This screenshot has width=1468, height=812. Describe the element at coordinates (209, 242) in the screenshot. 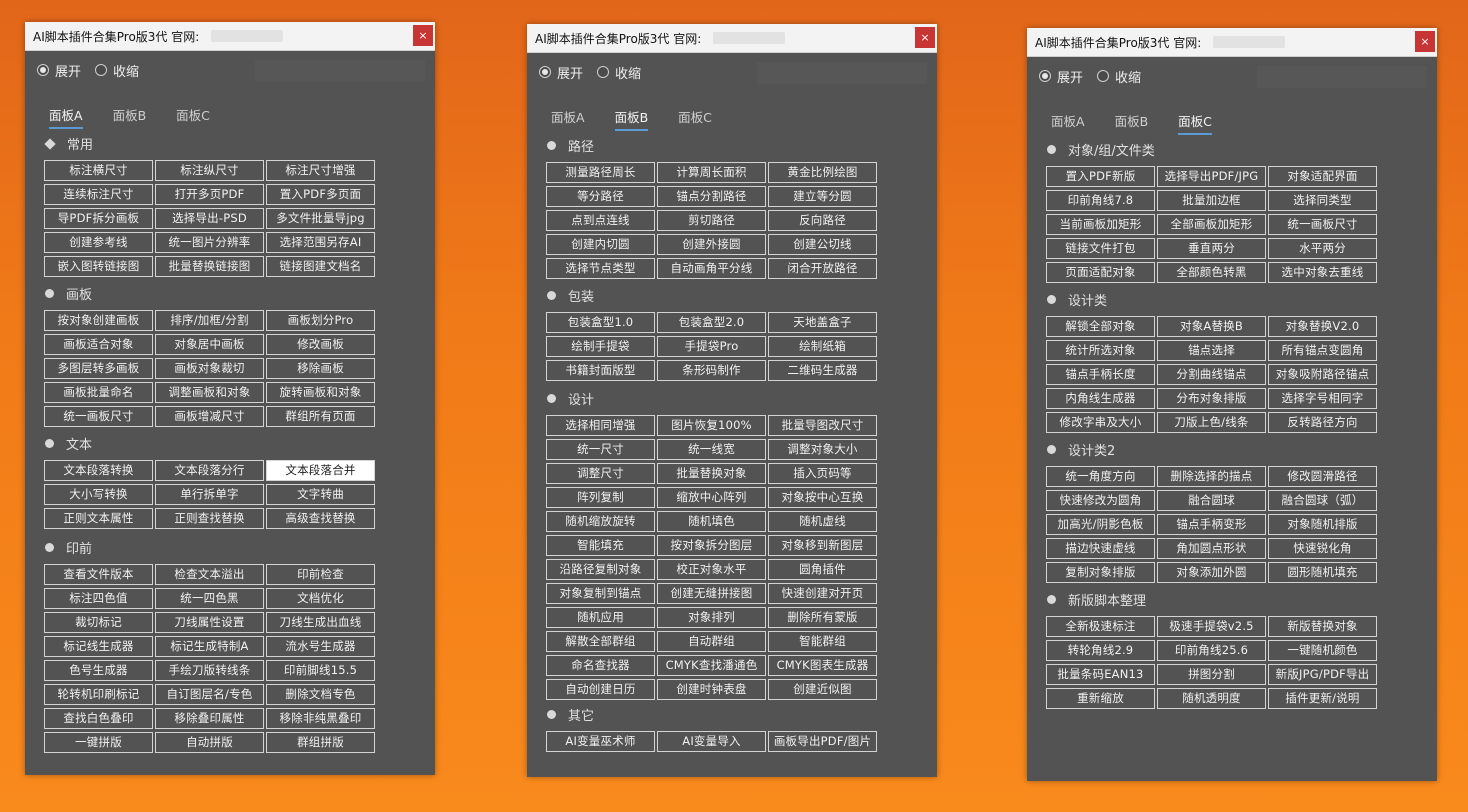

I see `script-button: 统一图片分辨率` at that location.